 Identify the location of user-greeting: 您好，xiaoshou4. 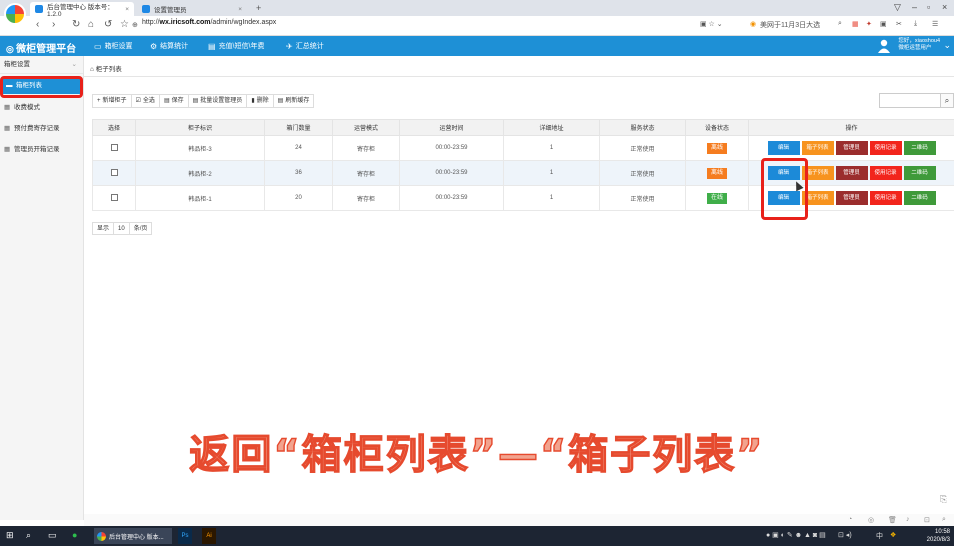
(919, 41).